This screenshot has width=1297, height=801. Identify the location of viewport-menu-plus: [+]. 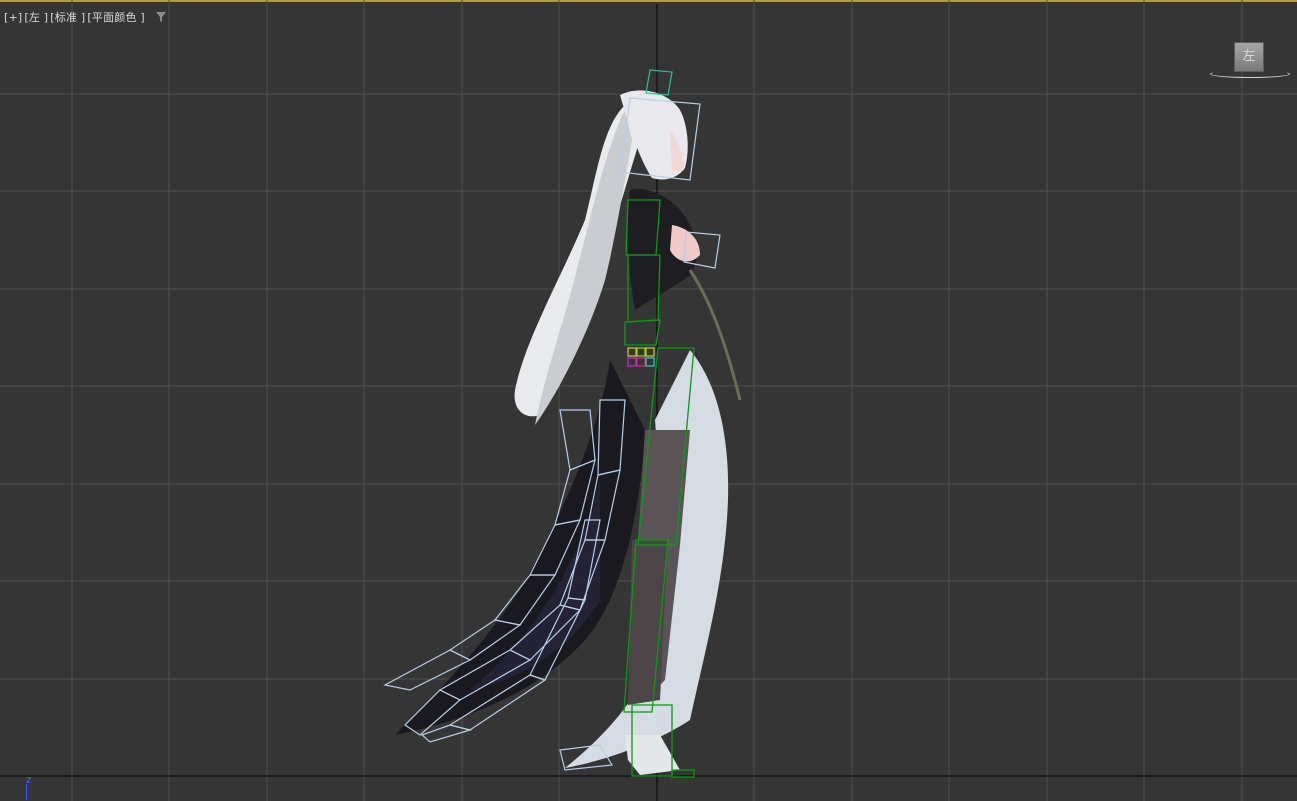
(13, 17).